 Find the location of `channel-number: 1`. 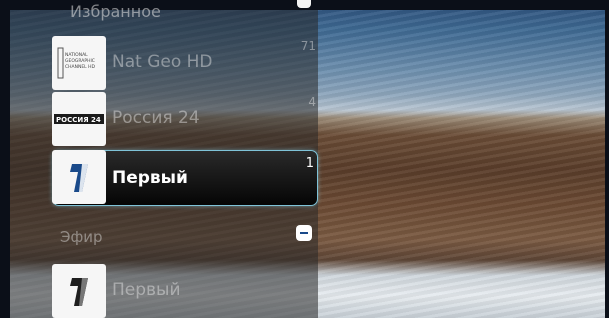

channel-number: 1 is located at coordinates (309, 163).